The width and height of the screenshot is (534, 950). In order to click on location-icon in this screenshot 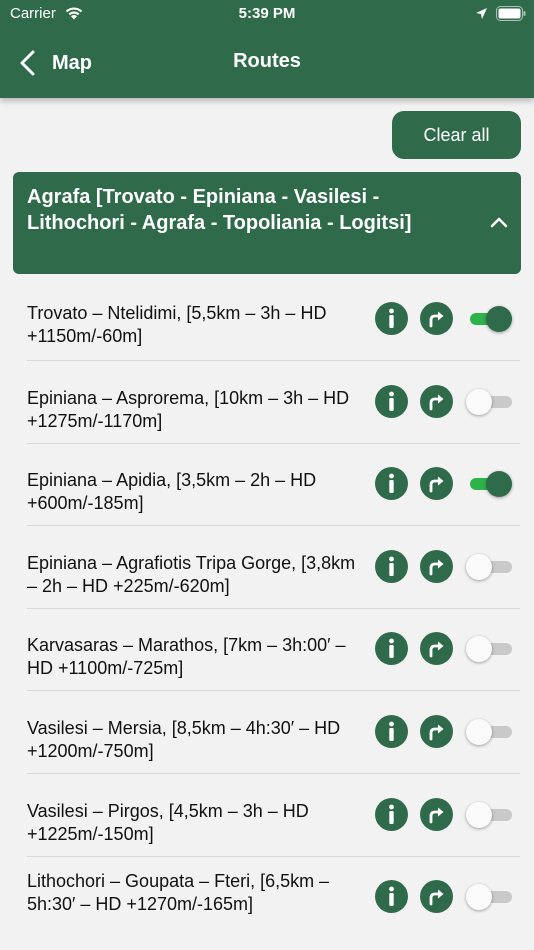, I will do `click(481, 13)`.